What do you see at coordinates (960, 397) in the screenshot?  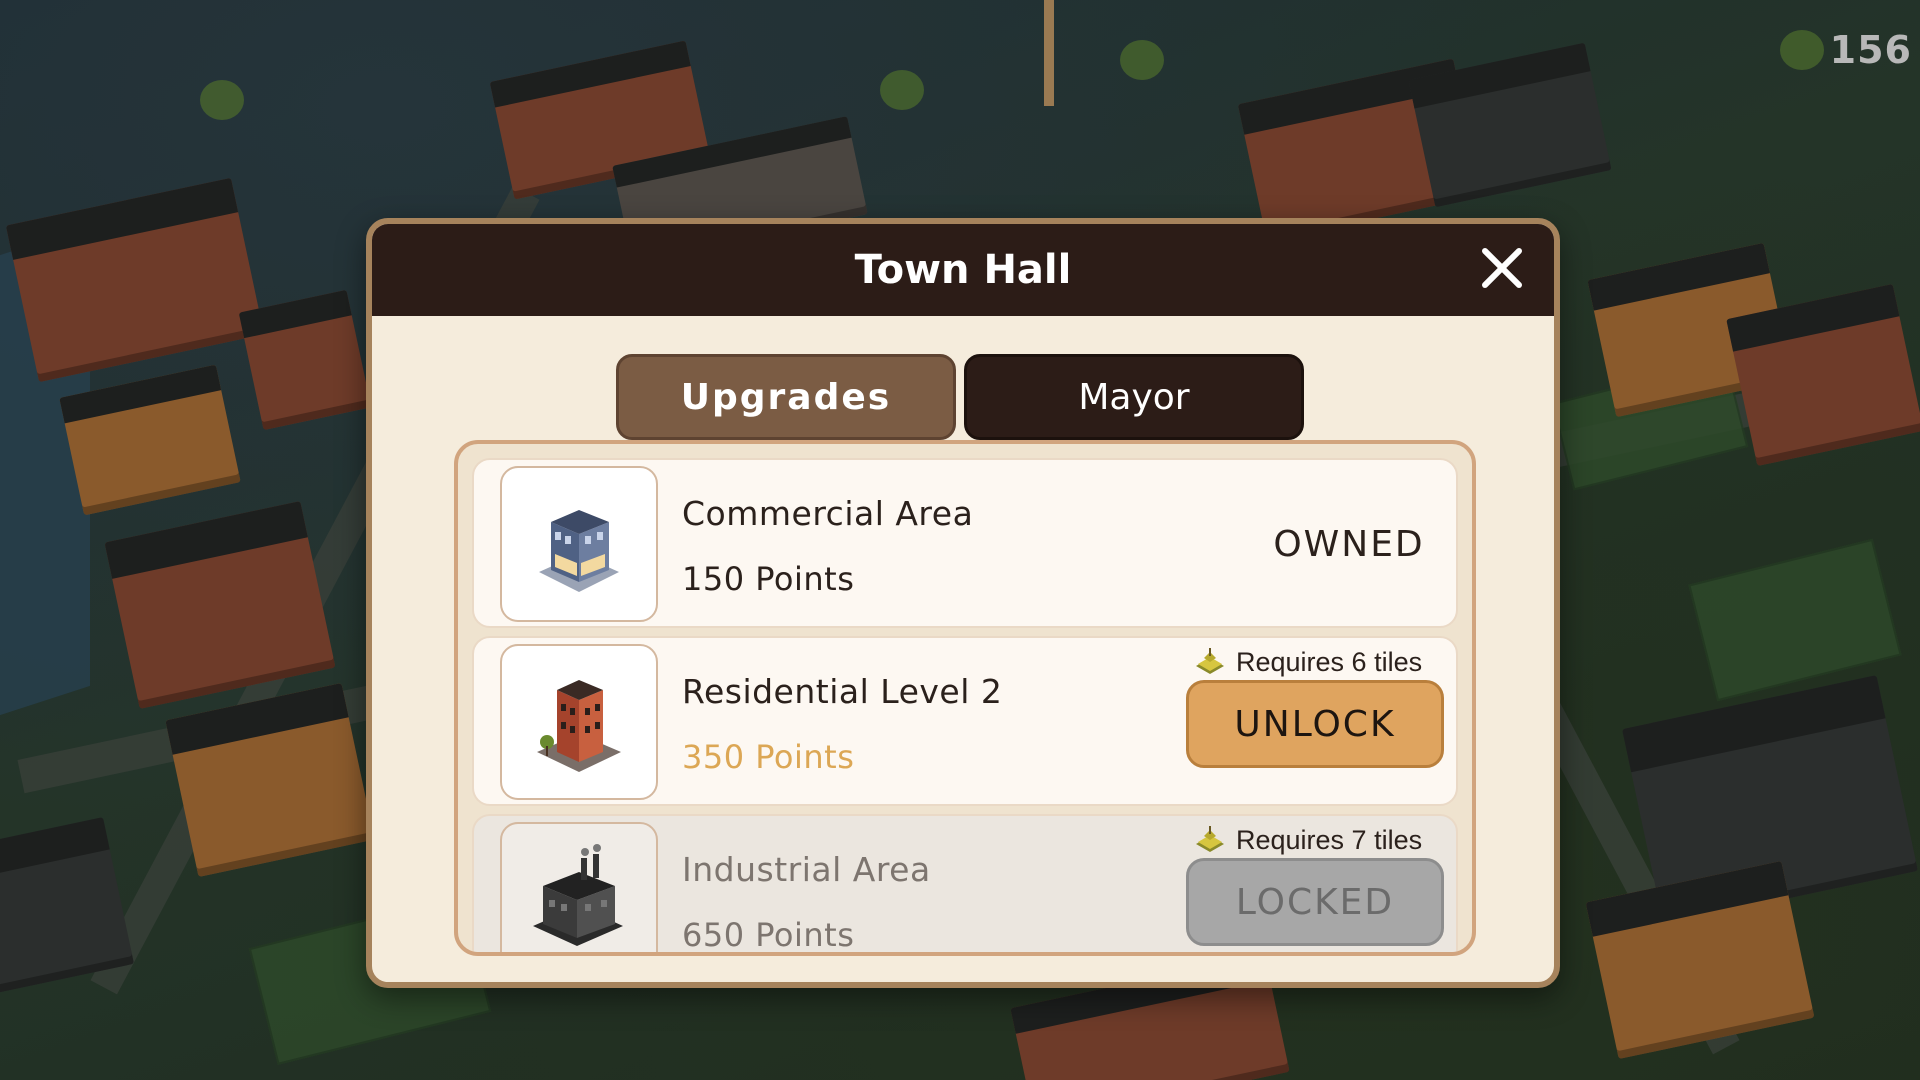 I see `tab-bar: Upgrades Mayor` at bounding box center [960, 397].